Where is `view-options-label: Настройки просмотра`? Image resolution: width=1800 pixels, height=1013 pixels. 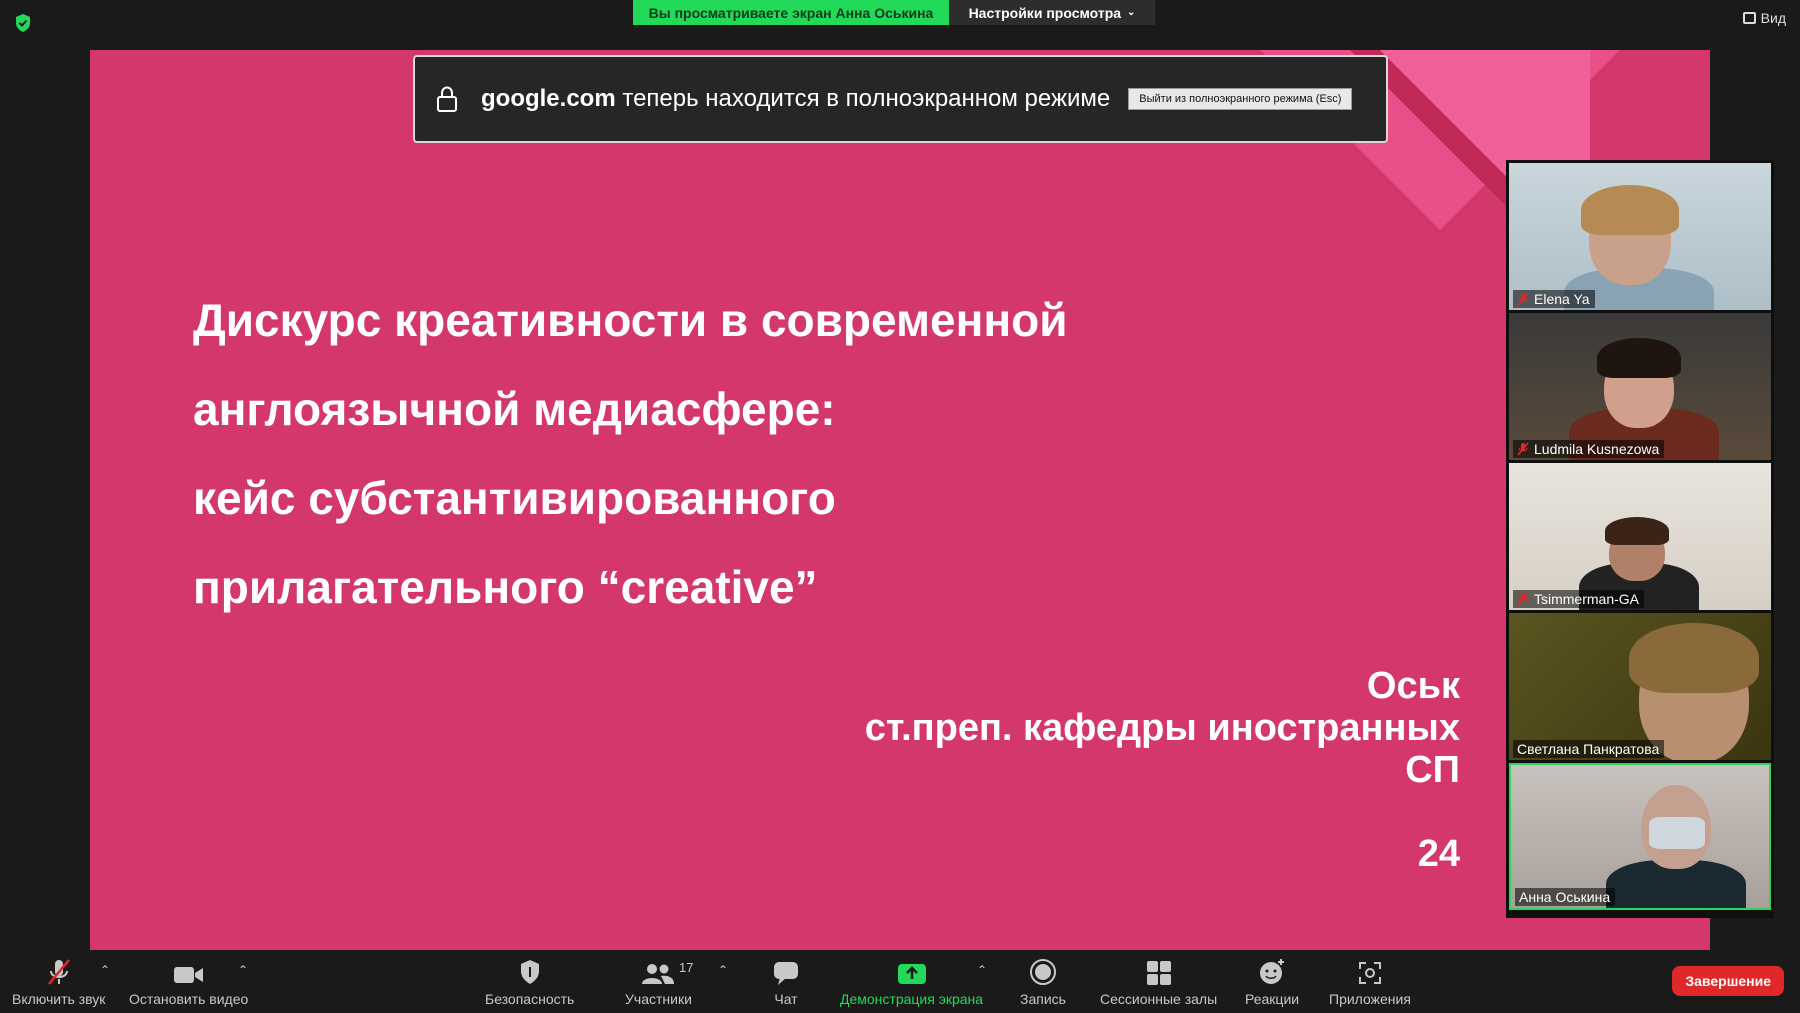 view-options-label: Настройки просмотра is located at coordinates (1045, 12).